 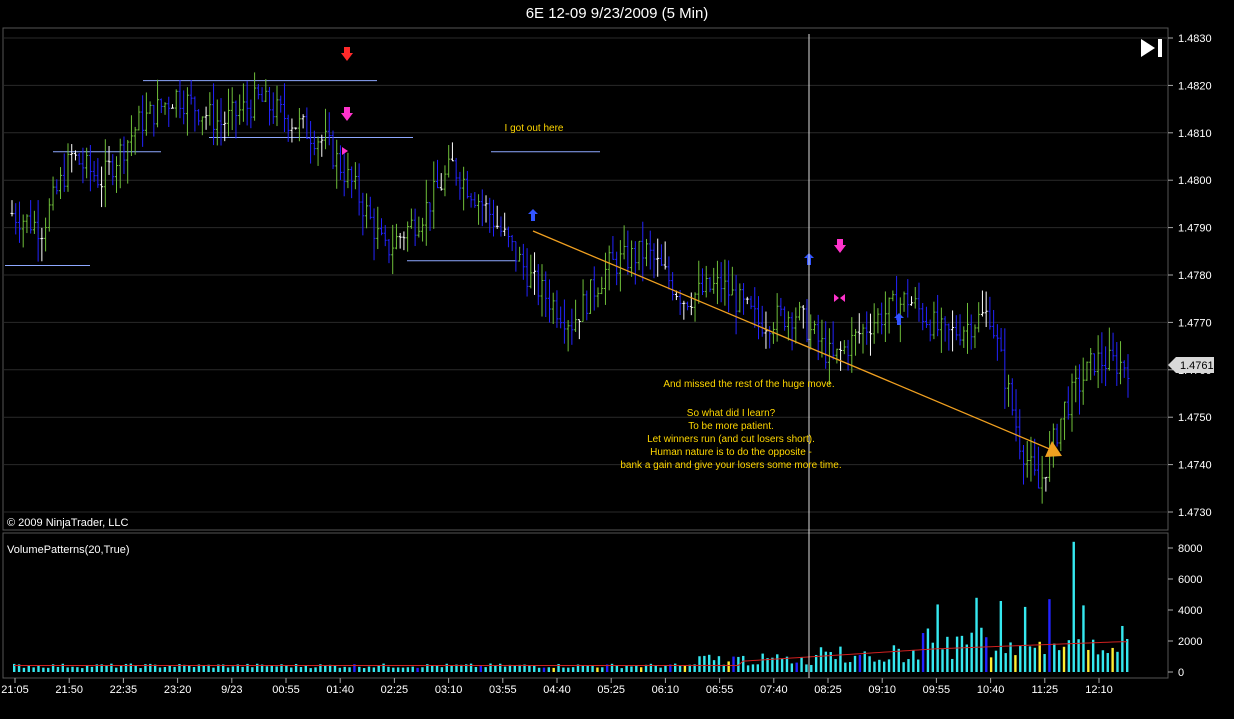 What do you see at coordinates (534, 128) in the screenshot?
I see `annotation-got-out: I got out here` at bounding box center [534, 128].